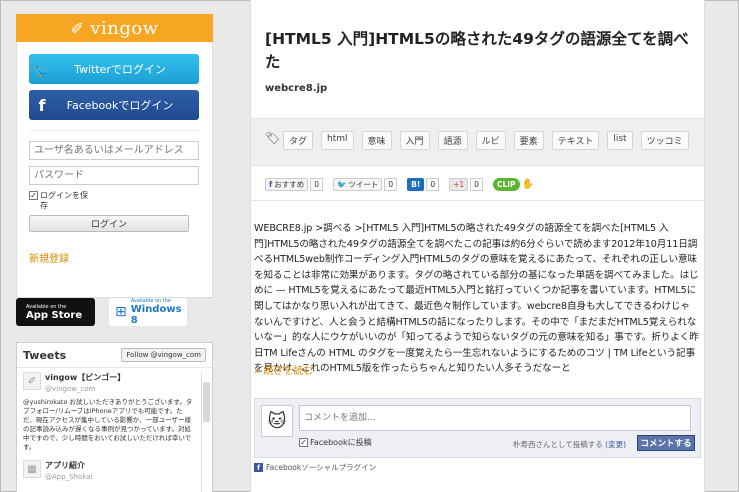  I want to click on tag-item: ツッコミ, so click(664, 140).